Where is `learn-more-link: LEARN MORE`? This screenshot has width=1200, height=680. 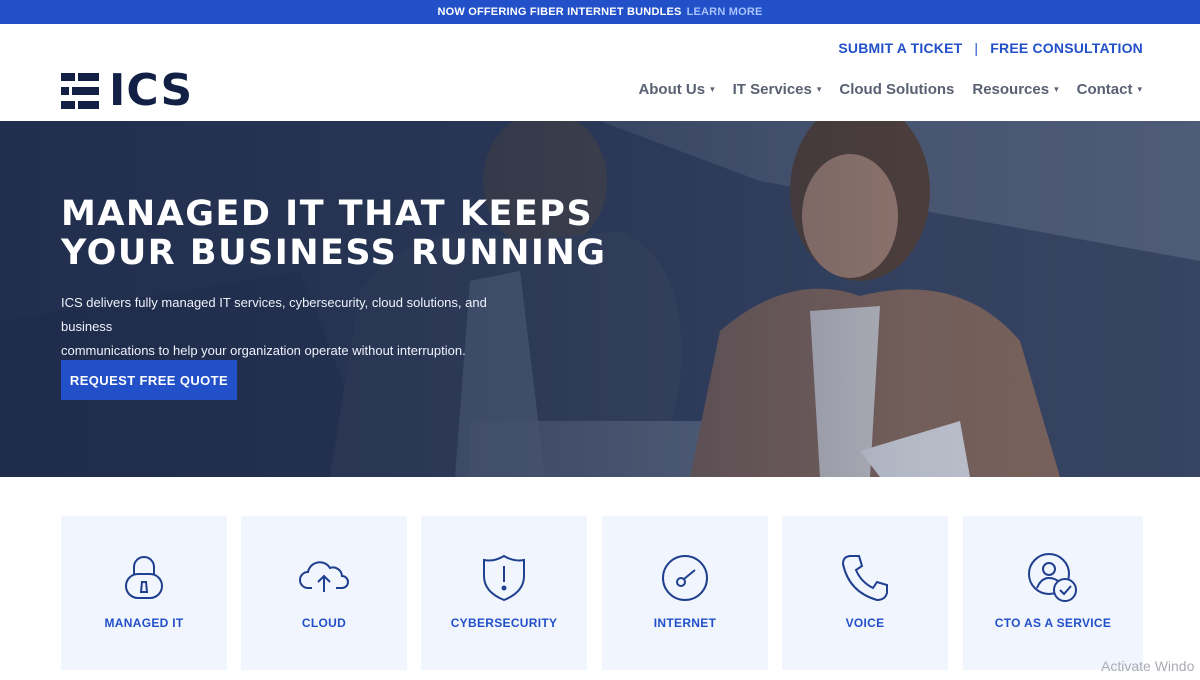 learn-more-link: LEARN MORE is located at coordinates (725, 12).